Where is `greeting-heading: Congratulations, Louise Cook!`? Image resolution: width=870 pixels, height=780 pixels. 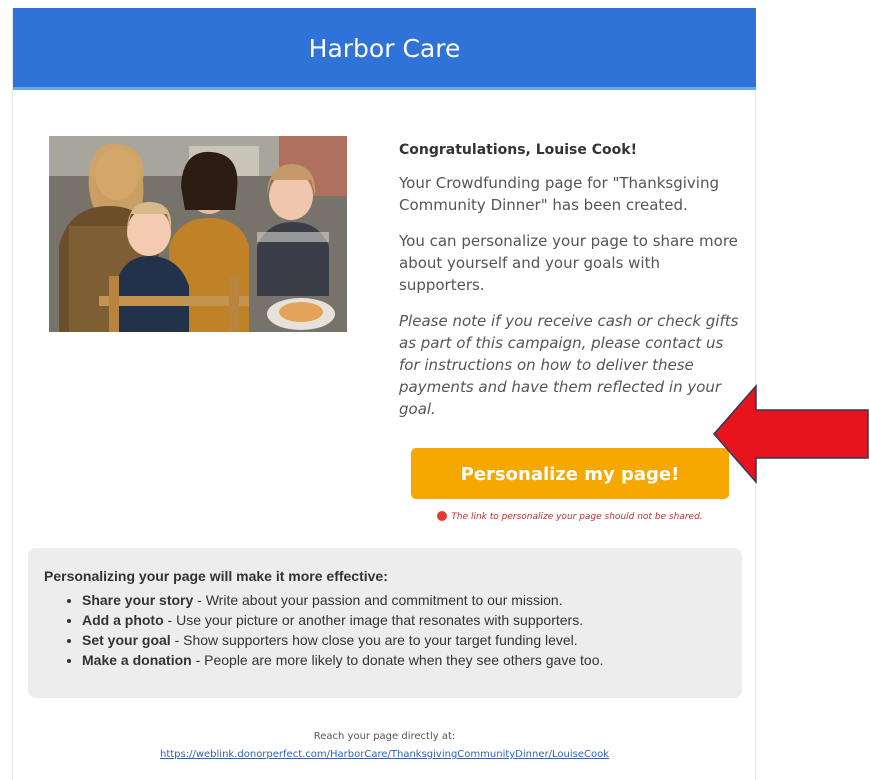 greeting-heading: Congratulations, Louise Cook! is located at coordinates (518, 150).